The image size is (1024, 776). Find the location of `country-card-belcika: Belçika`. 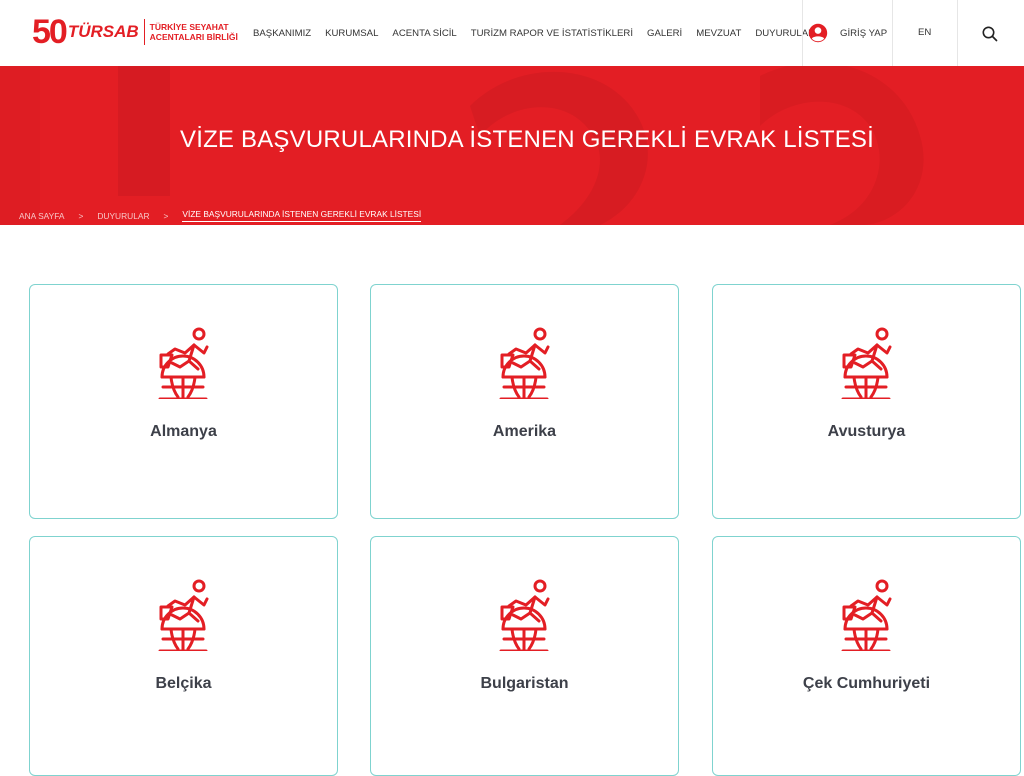

country-card-belcika: Belçika is located at coordinates (183, 656).